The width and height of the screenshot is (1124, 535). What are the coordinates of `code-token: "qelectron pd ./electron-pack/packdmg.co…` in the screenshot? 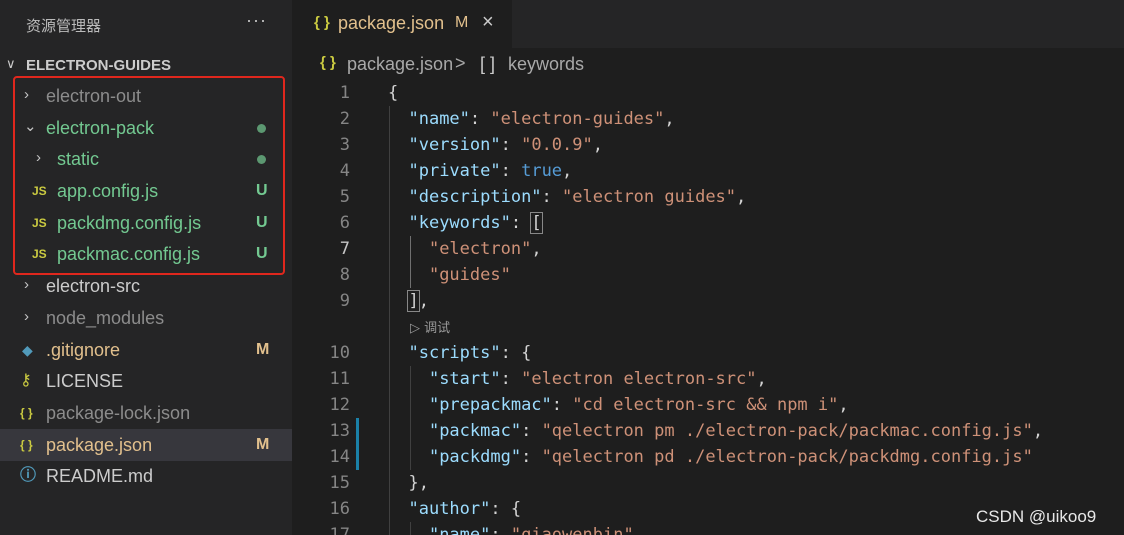 It's located at (787, 457).